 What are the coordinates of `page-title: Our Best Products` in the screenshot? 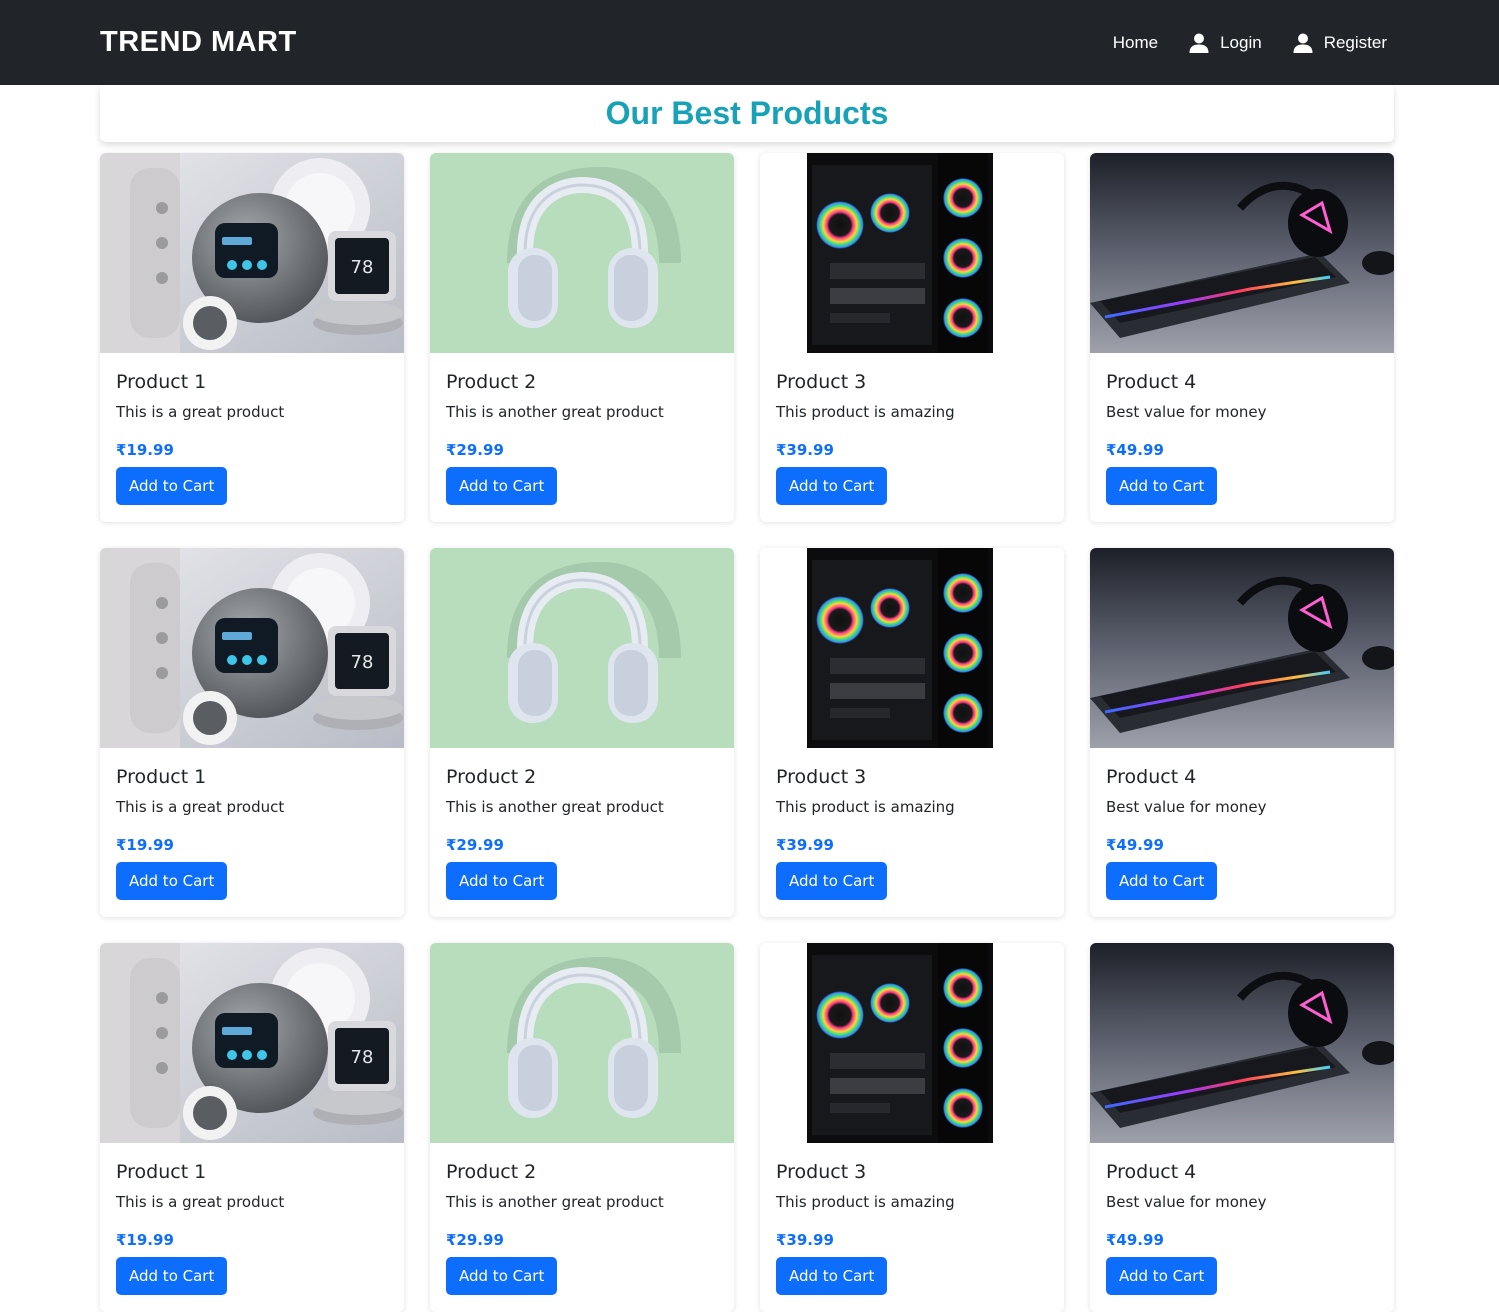 It's located at (747, 113).